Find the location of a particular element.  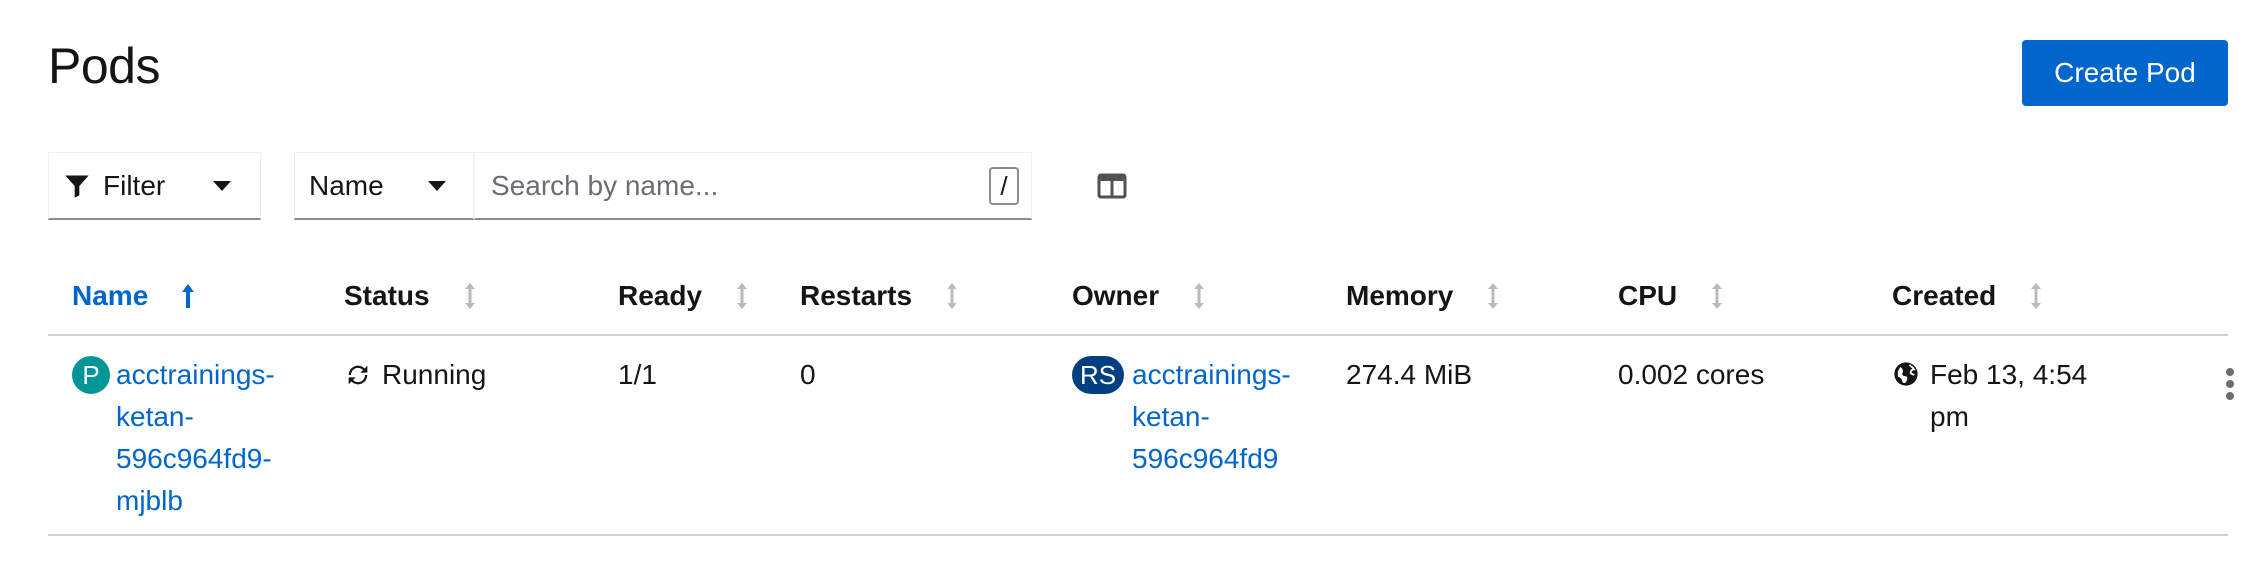

pod-badge: P is located at coordinates (91, 375).